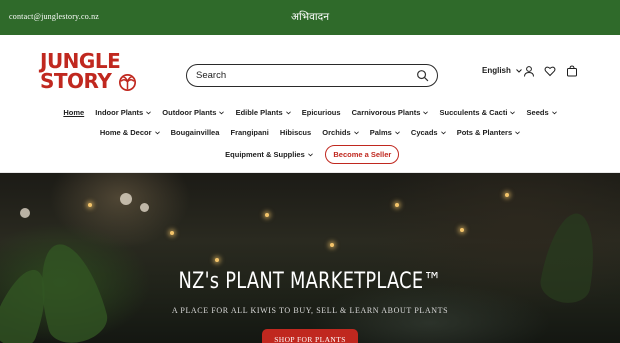  Describe the element at coordinates (478, 112) in the screenshot. I see `nav-item-succulents-cacti: Succulents & Cacti` at that location.